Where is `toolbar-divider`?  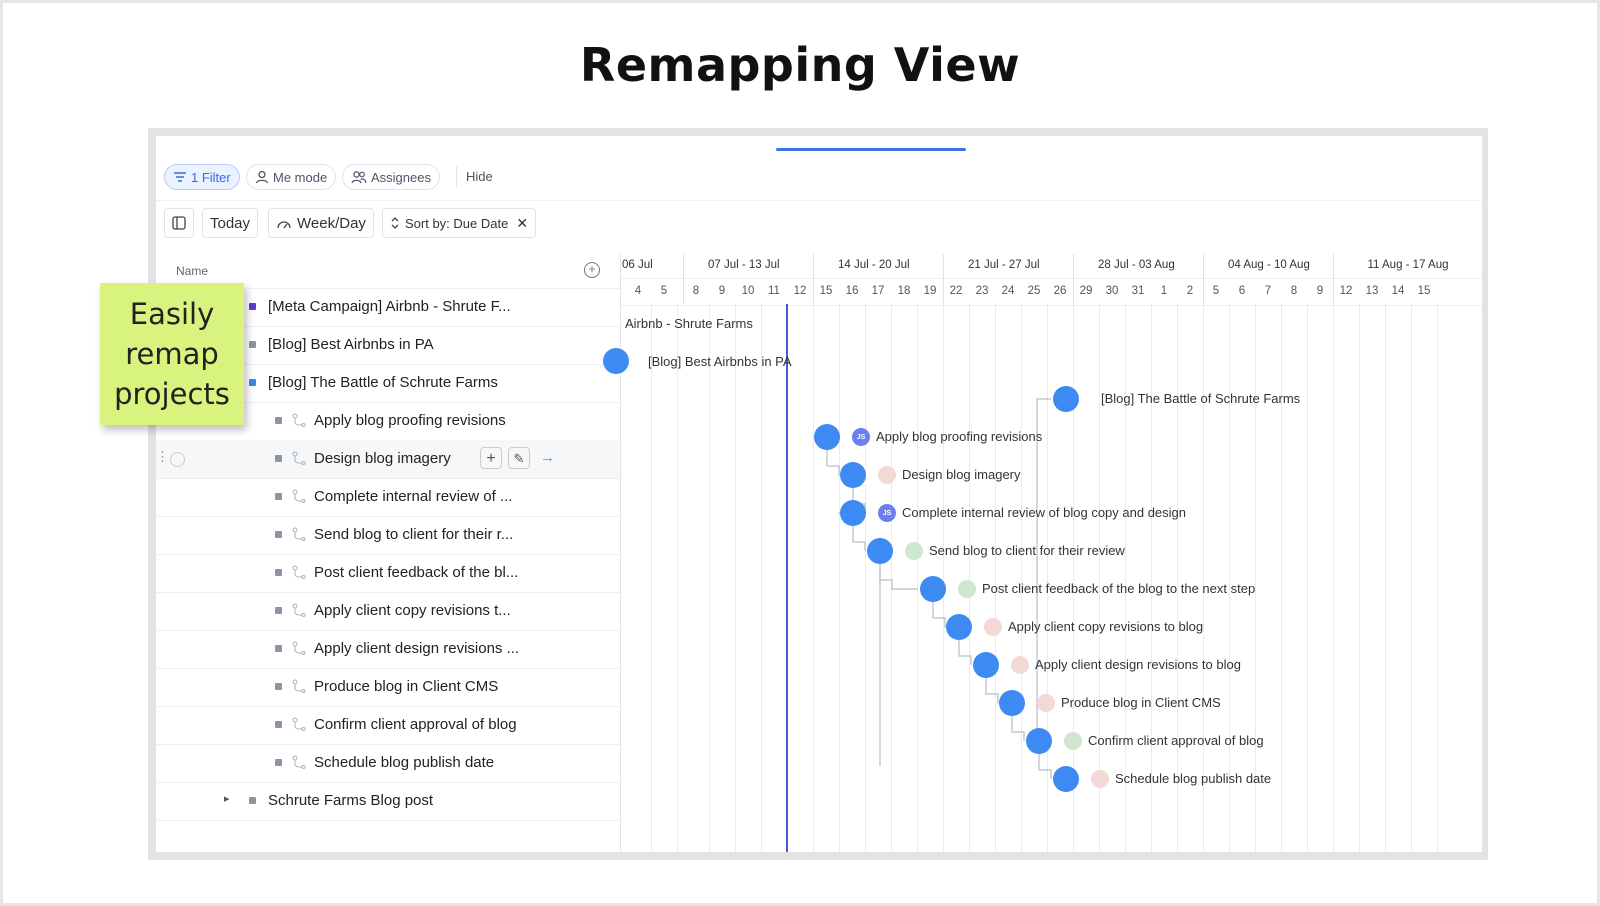 toolbar-divider is located at coordinates (456, 177).